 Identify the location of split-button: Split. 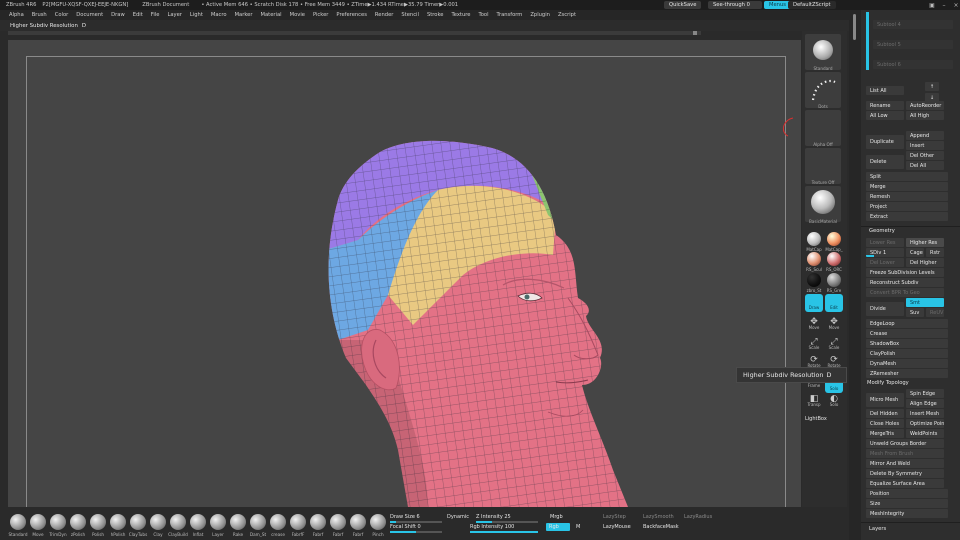
(907, 176).